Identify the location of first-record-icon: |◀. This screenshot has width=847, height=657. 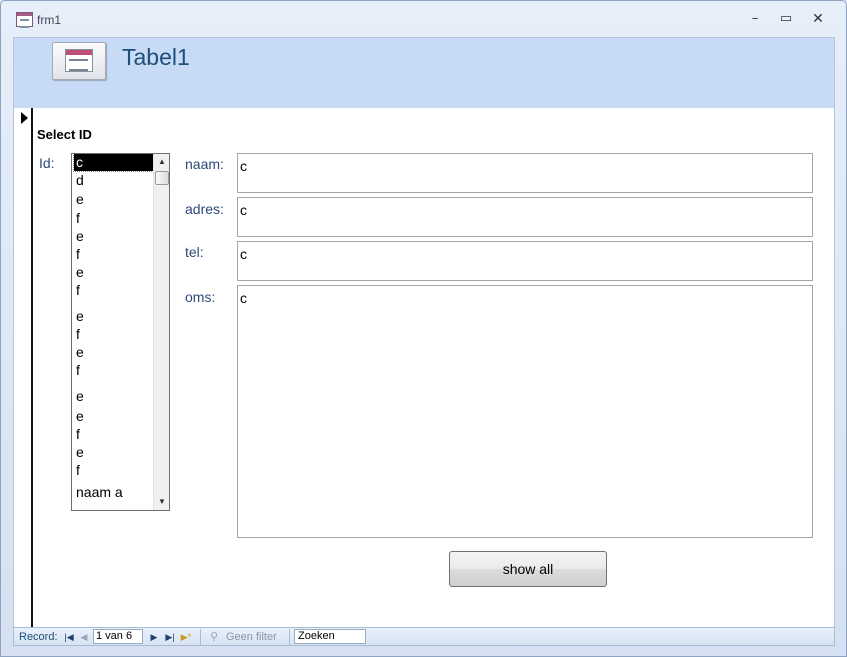
(69, 637).